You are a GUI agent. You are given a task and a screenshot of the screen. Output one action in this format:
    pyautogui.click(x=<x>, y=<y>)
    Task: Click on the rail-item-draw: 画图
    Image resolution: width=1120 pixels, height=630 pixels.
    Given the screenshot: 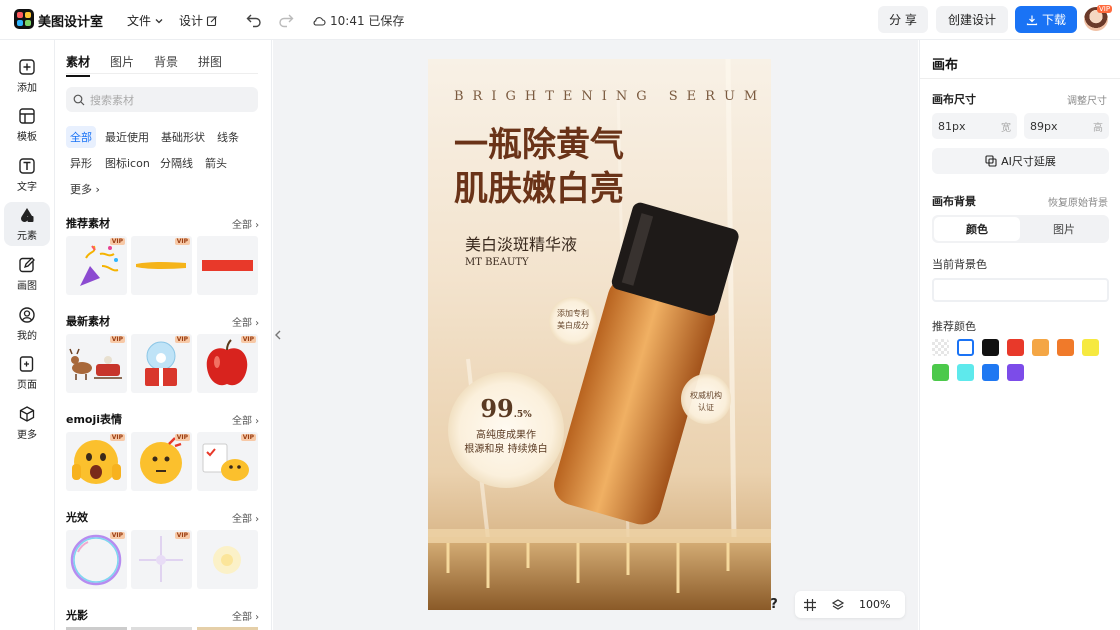 What is the action you would take?
    pyautogui.click(x=27, y=274)
    